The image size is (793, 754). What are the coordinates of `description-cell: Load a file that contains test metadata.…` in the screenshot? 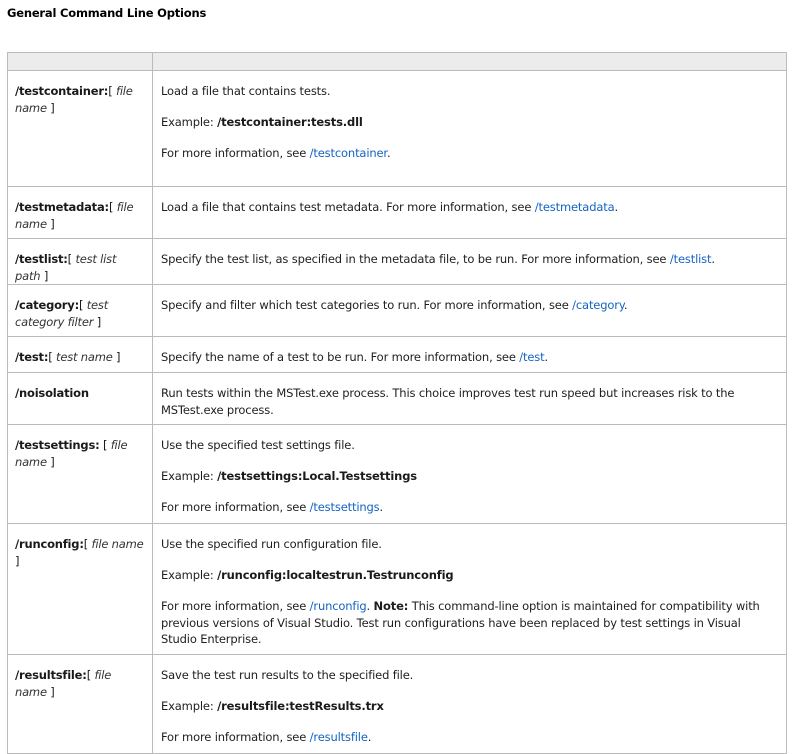 It's located at (469, 212).